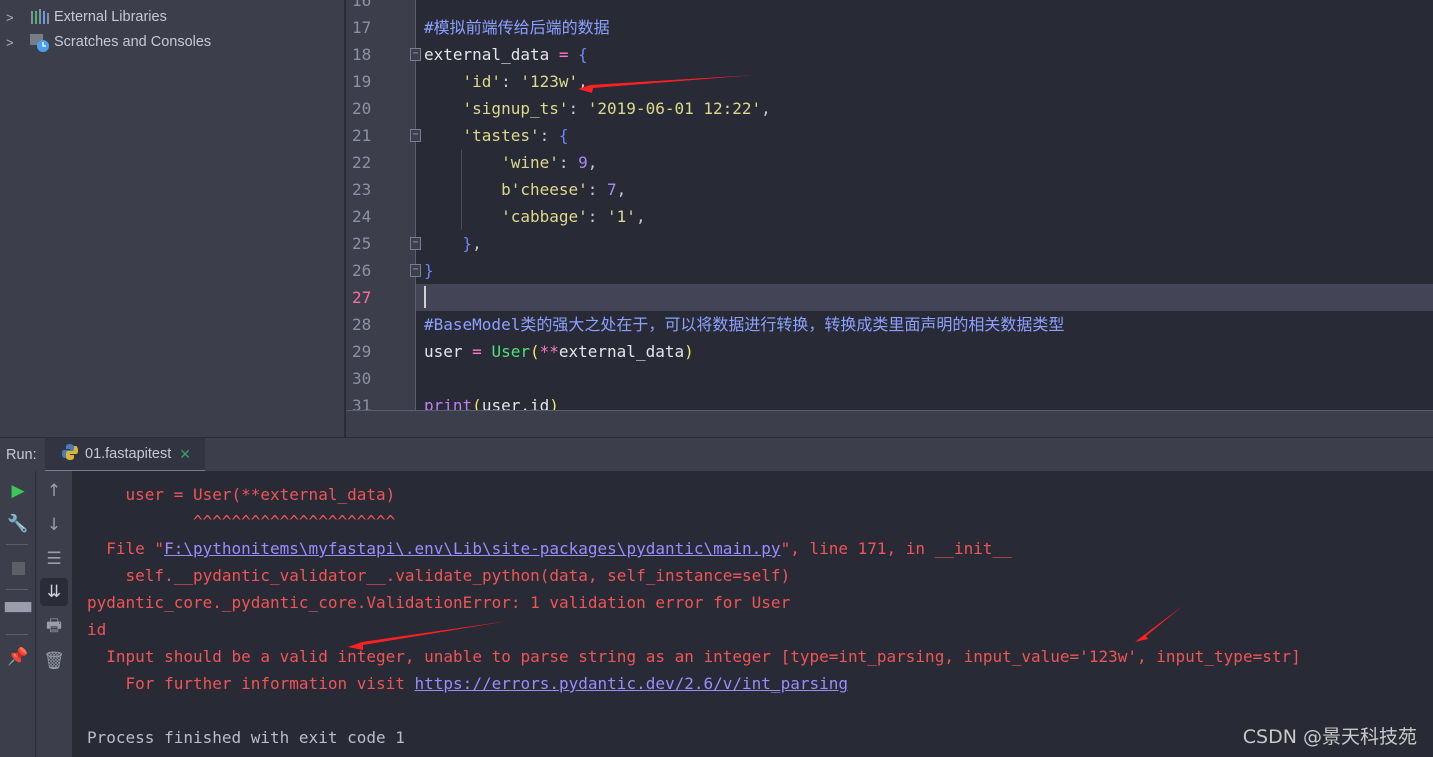 This screenshot has height=757, width=1433. I want to click on console-text: For further information visit, so click(251, 683).